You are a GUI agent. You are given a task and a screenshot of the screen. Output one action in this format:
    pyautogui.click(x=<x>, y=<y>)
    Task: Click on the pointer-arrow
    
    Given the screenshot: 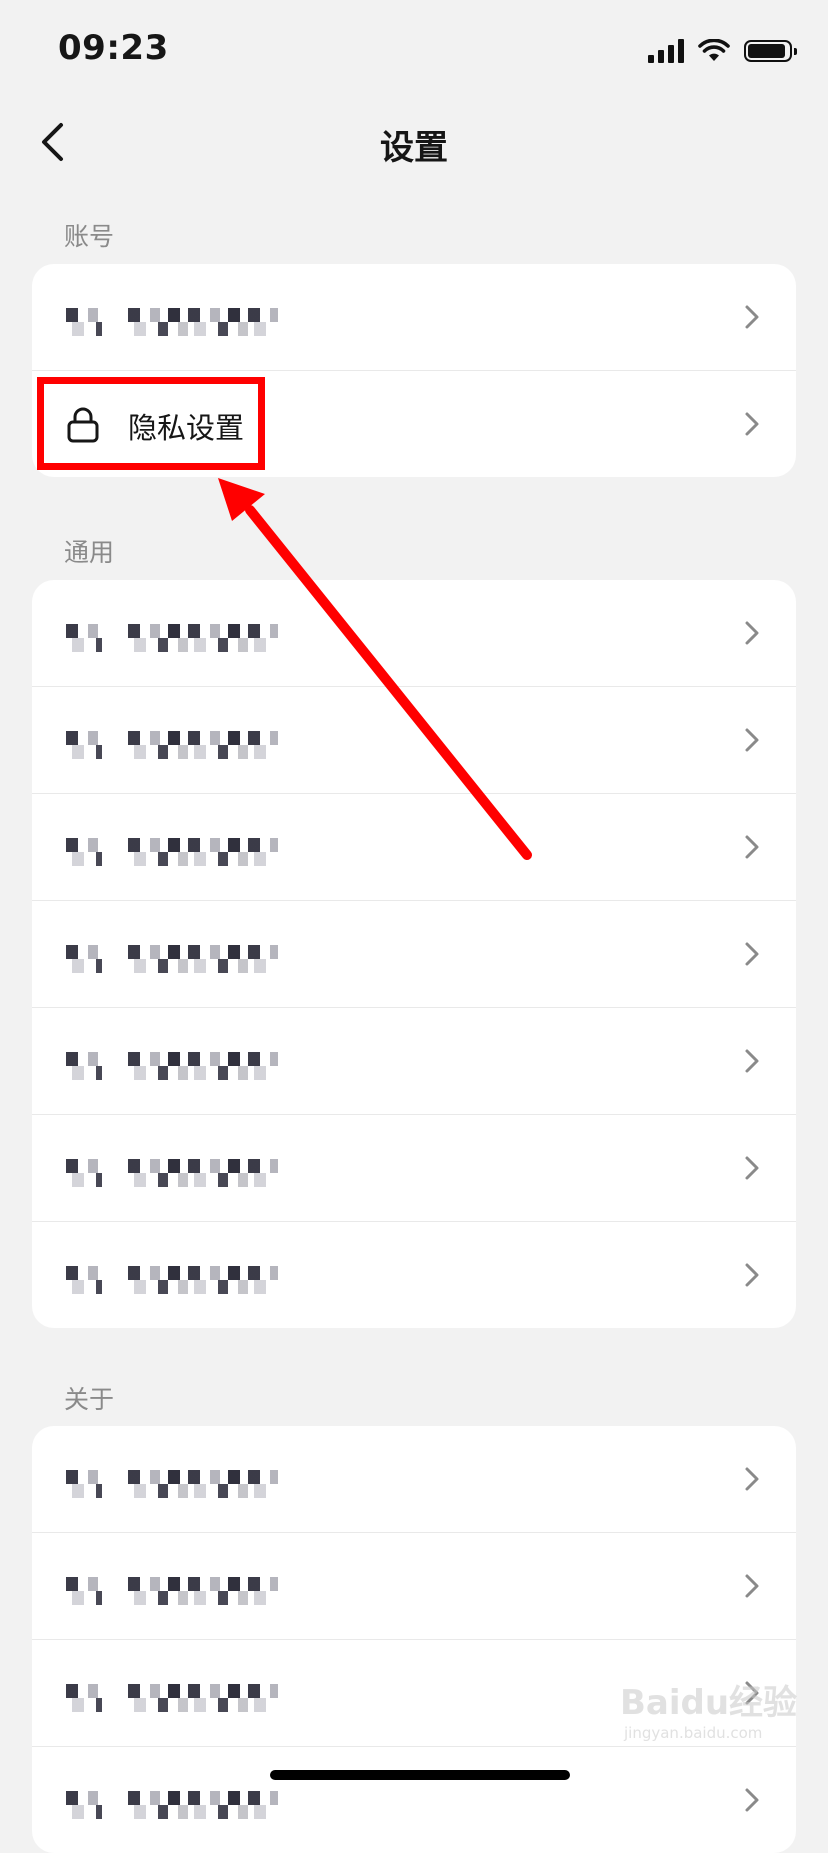 What is the action you would take?
    pyautogui.click(x=375, y=669)
    